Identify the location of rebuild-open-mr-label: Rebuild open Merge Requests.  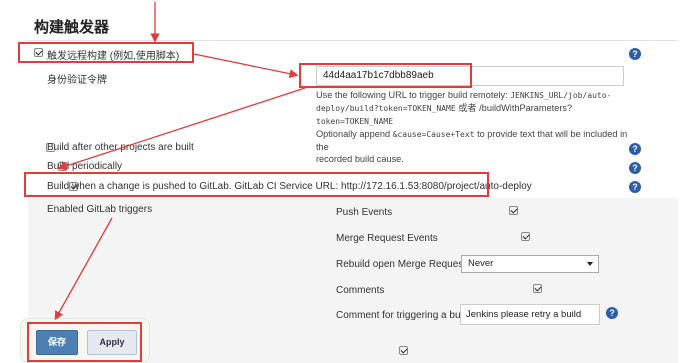
(404, 264).